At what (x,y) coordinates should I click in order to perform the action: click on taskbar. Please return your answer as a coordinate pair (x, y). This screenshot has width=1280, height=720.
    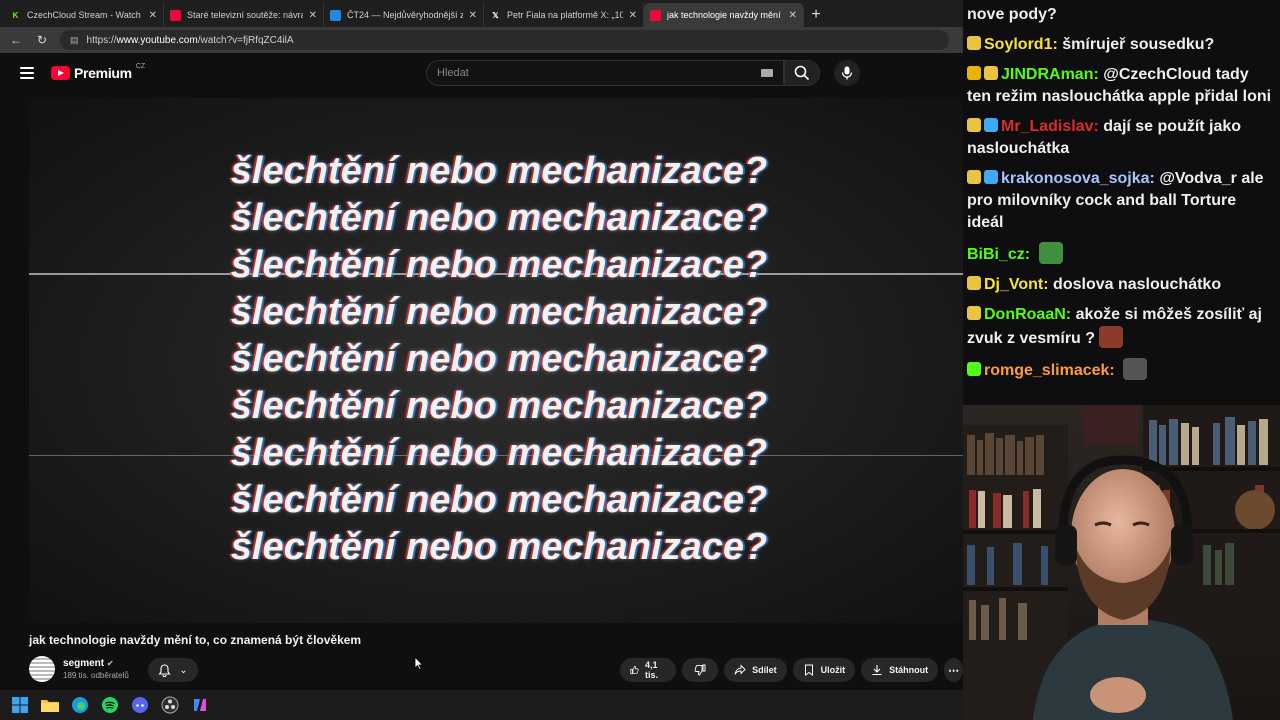
    Looking at the image, I should click on (481, 705).